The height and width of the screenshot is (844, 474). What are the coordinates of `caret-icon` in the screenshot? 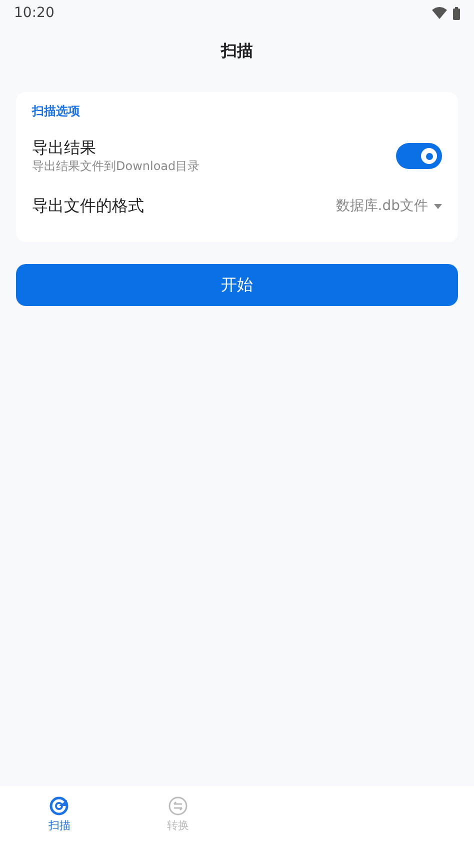 It's located at (438, 206).